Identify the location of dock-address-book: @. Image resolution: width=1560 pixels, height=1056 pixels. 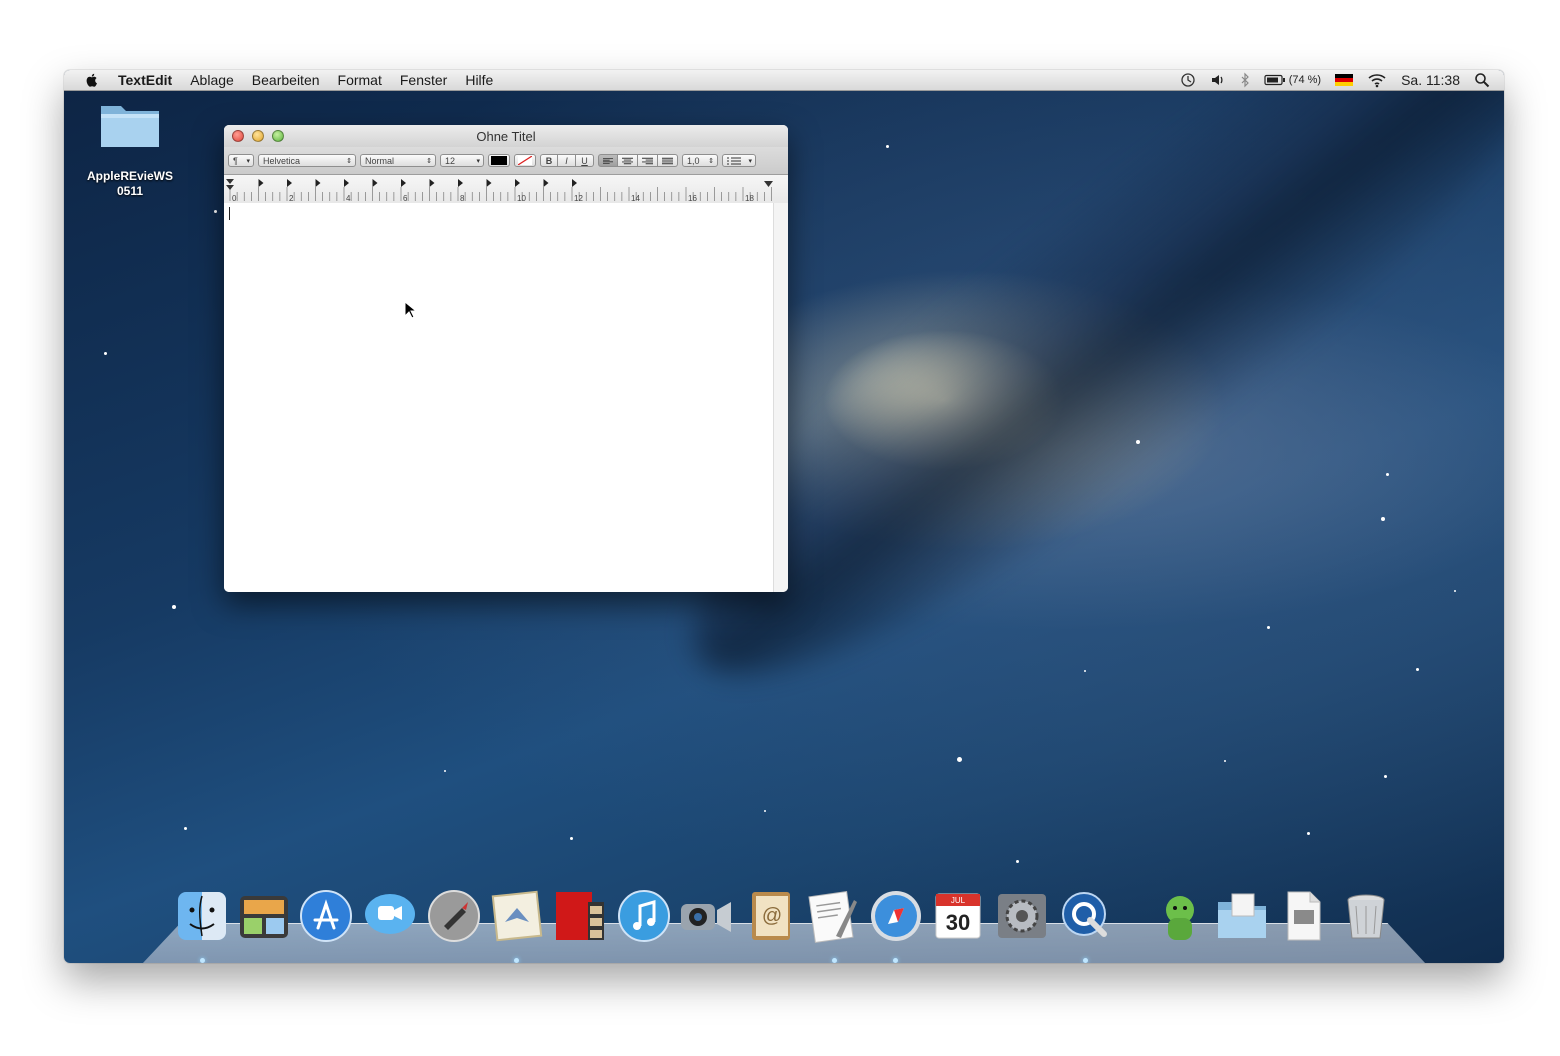
(770, 916).